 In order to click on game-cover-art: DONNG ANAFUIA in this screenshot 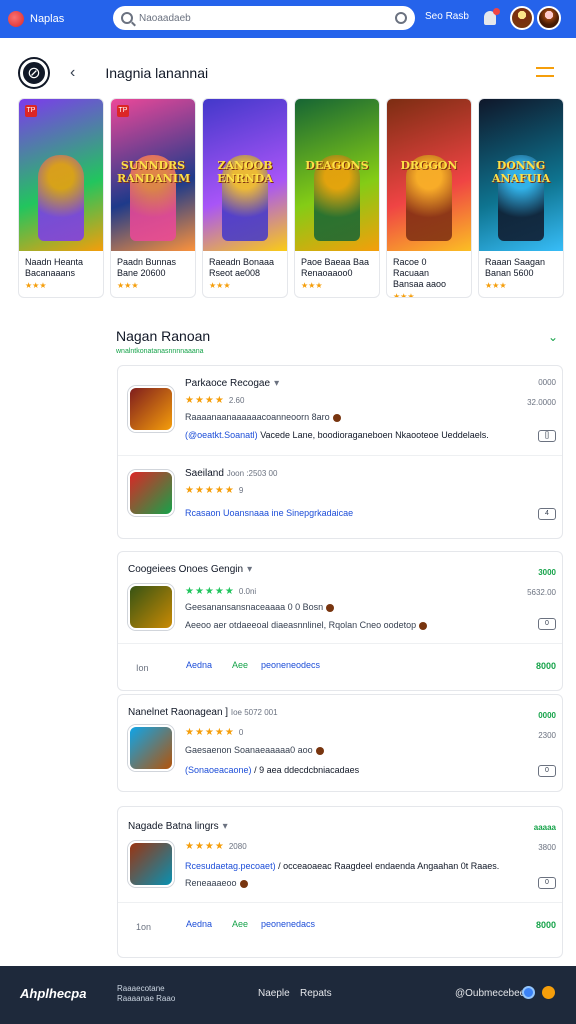, I will do `click(521, 175)`.